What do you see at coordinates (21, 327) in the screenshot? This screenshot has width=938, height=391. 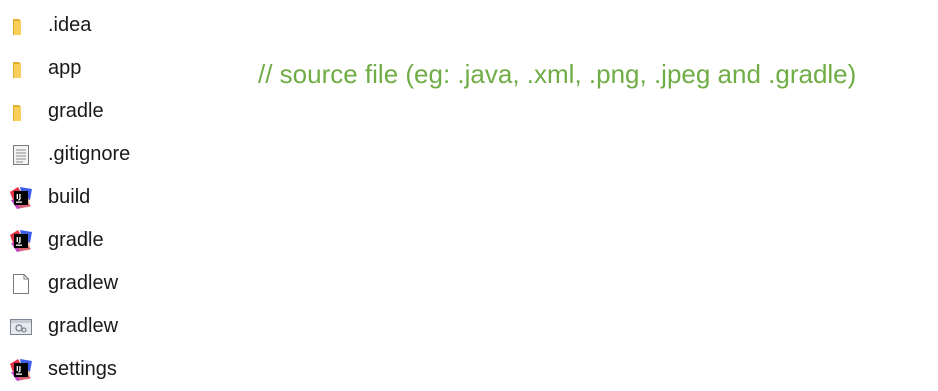 I see `settings-file-icon` at bounding box center [21, 327].